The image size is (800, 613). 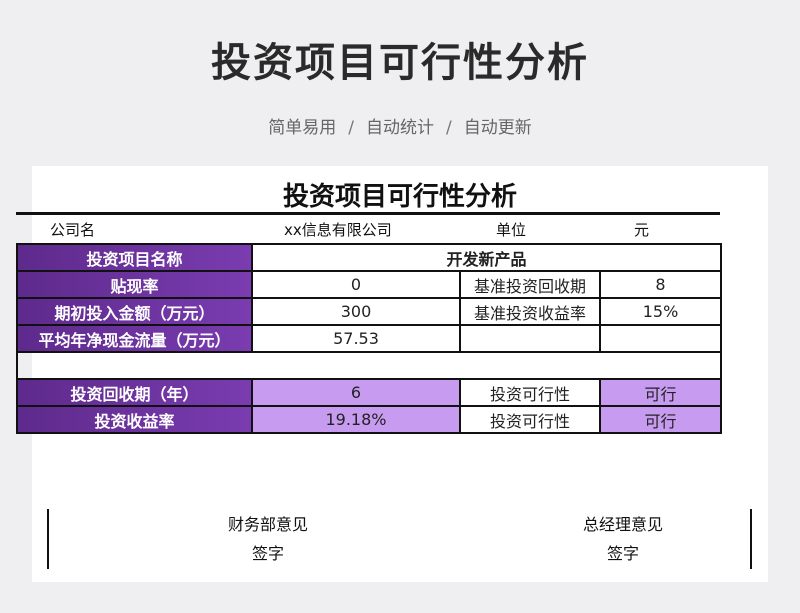 I want to click on unit-label: 单位, so click(x=511, y=230).